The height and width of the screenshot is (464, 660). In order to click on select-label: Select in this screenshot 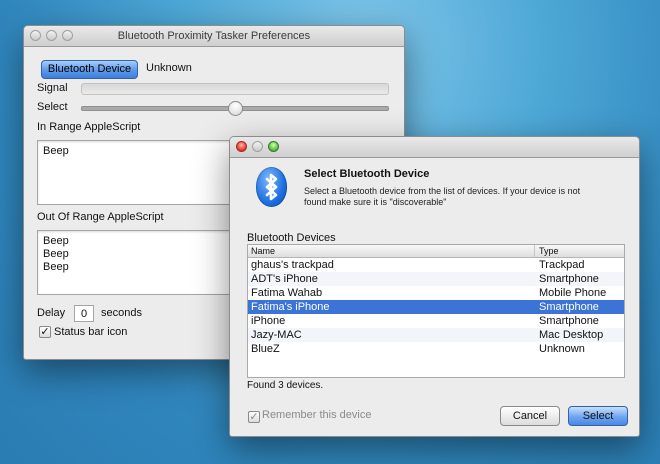, I will do `click(52, 107)`.